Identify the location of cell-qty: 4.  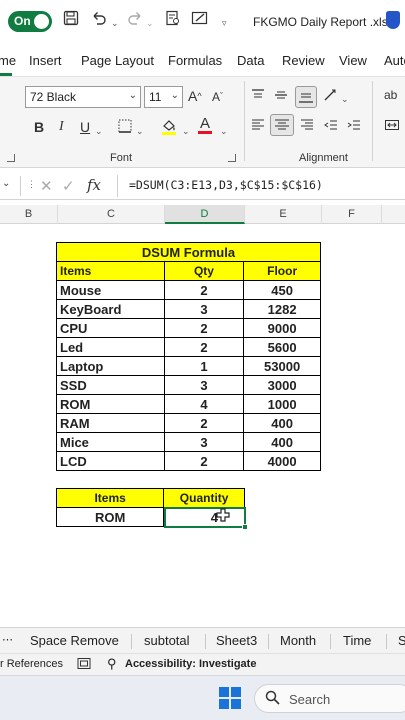
(204, 404).